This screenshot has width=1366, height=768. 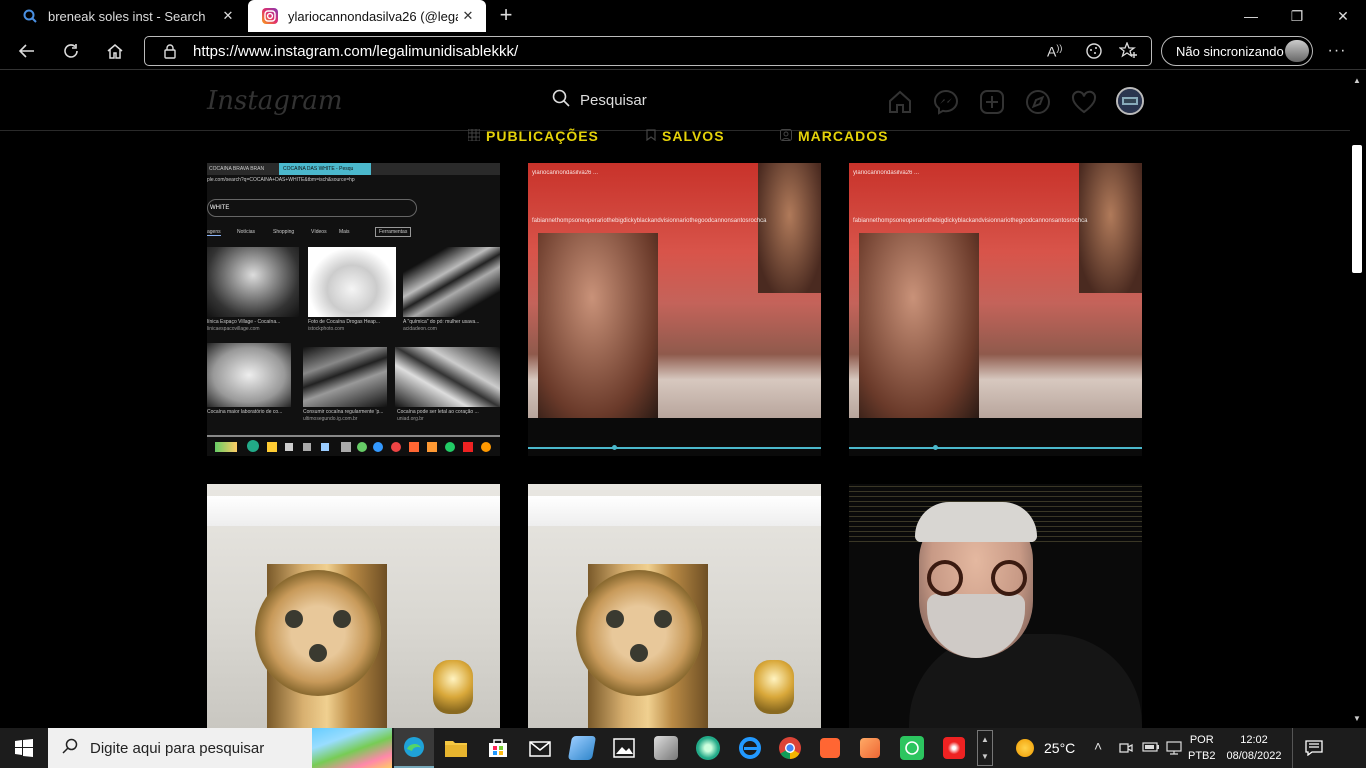 What do you see at coordinates (1054, 51) in the screenshot?
I see `read-aloud-icon: A))` at bounding box center [1054, 51].